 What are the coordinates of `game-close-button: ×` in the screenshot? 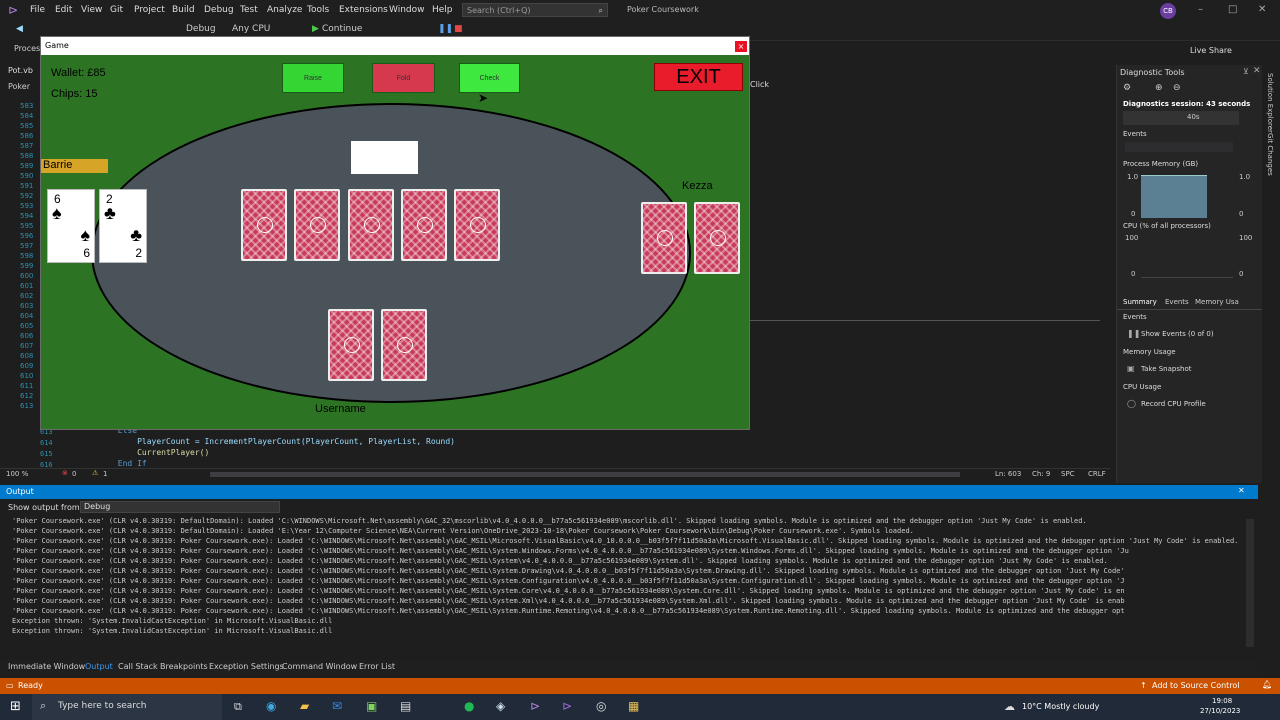 It's located at (741, 46).